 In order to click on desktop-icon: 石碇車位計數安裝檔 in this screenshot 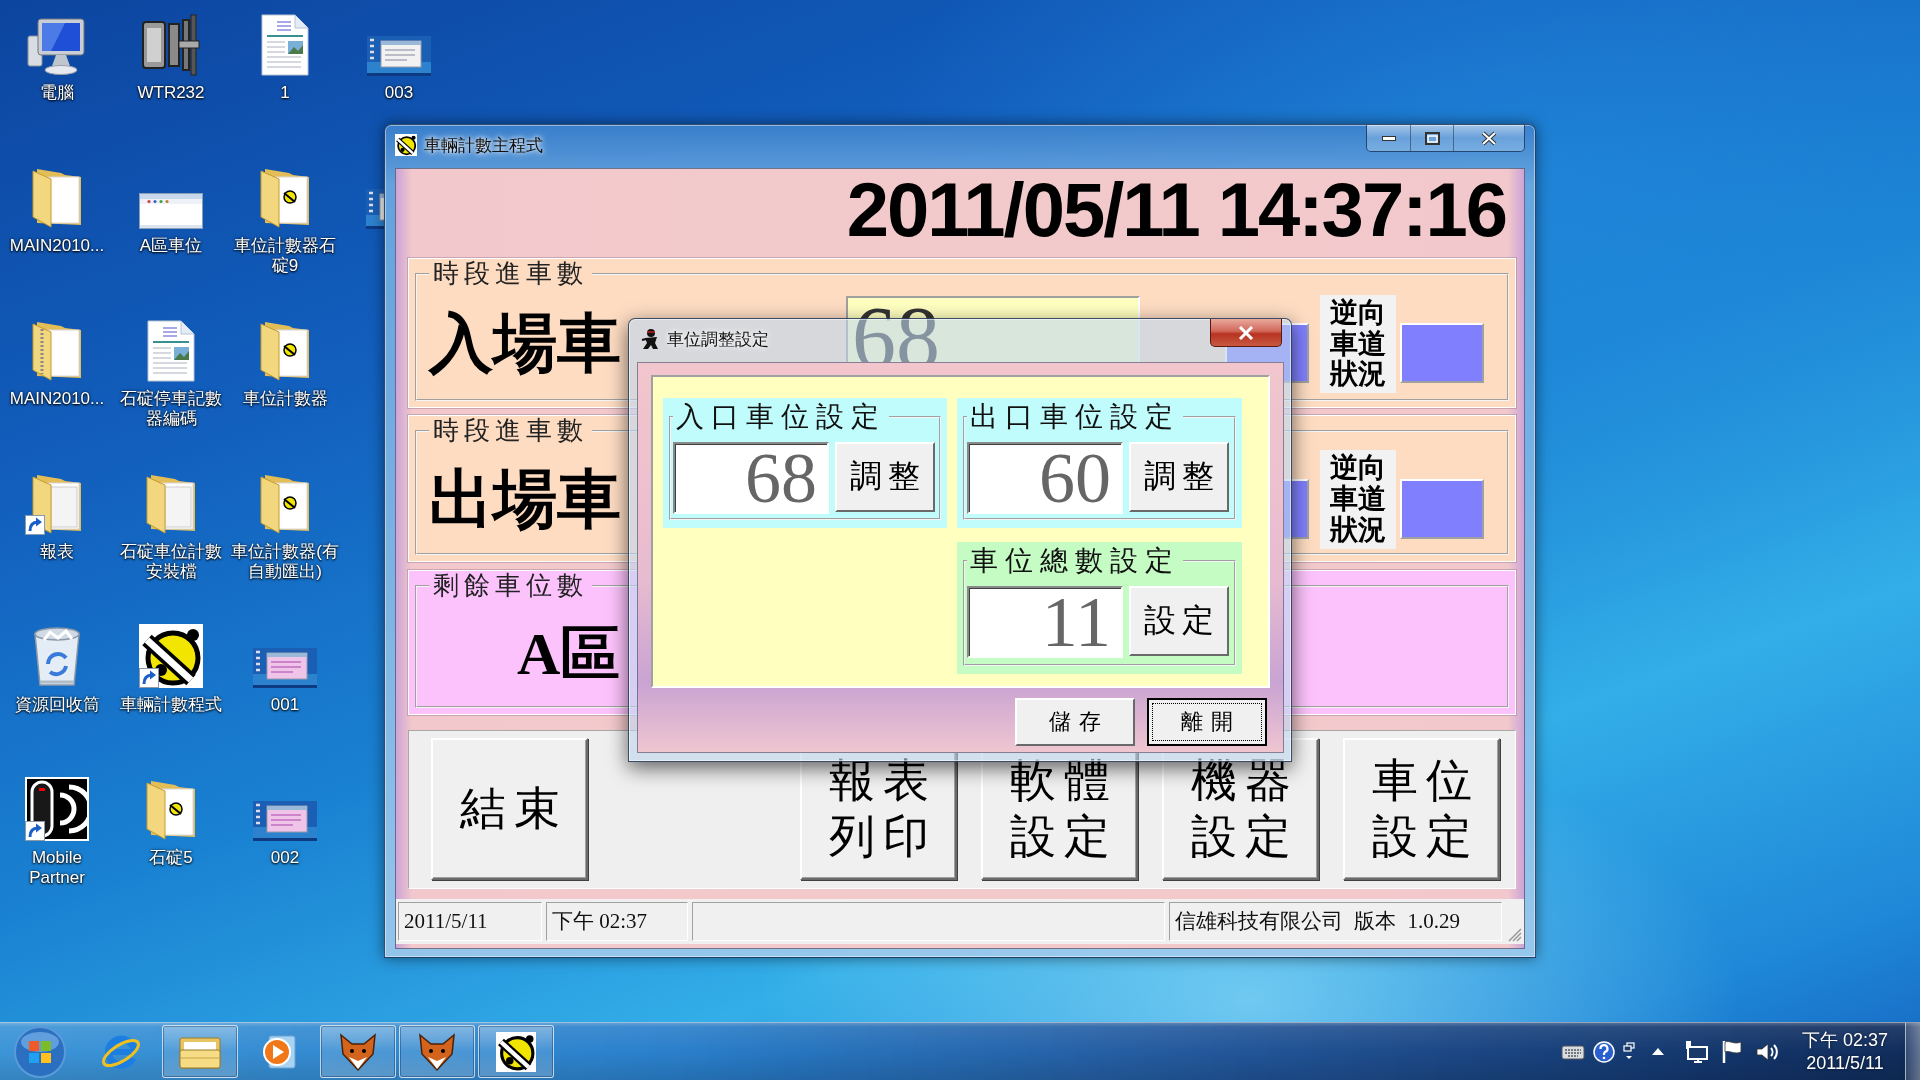, I will do `click(171, 526)`.